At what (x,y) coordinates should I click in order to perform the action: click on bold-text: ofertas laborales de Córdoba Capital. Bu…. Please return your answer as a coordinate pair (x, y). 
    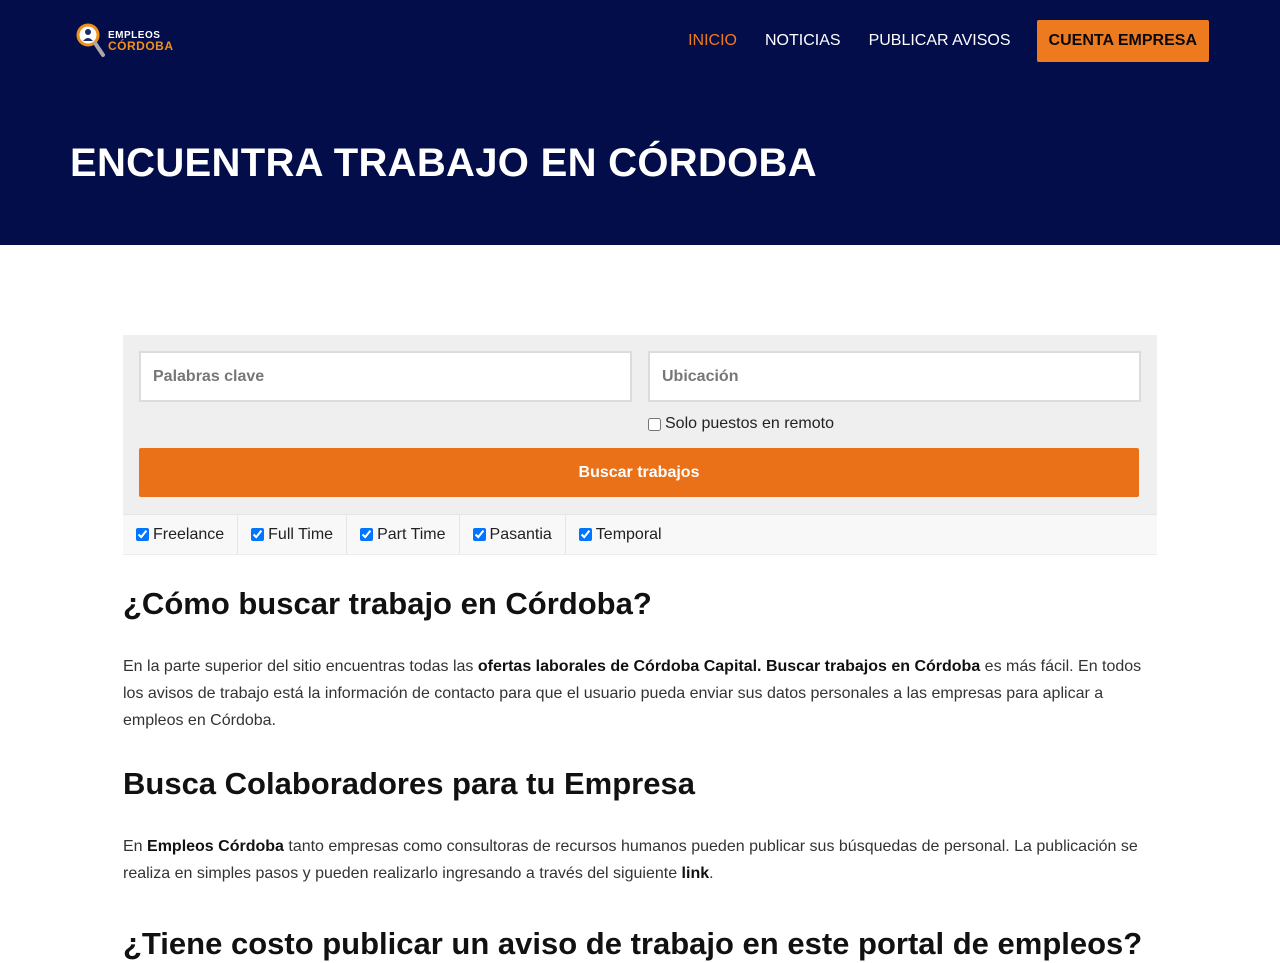
    Looking at the image, I should click on (729, 666).